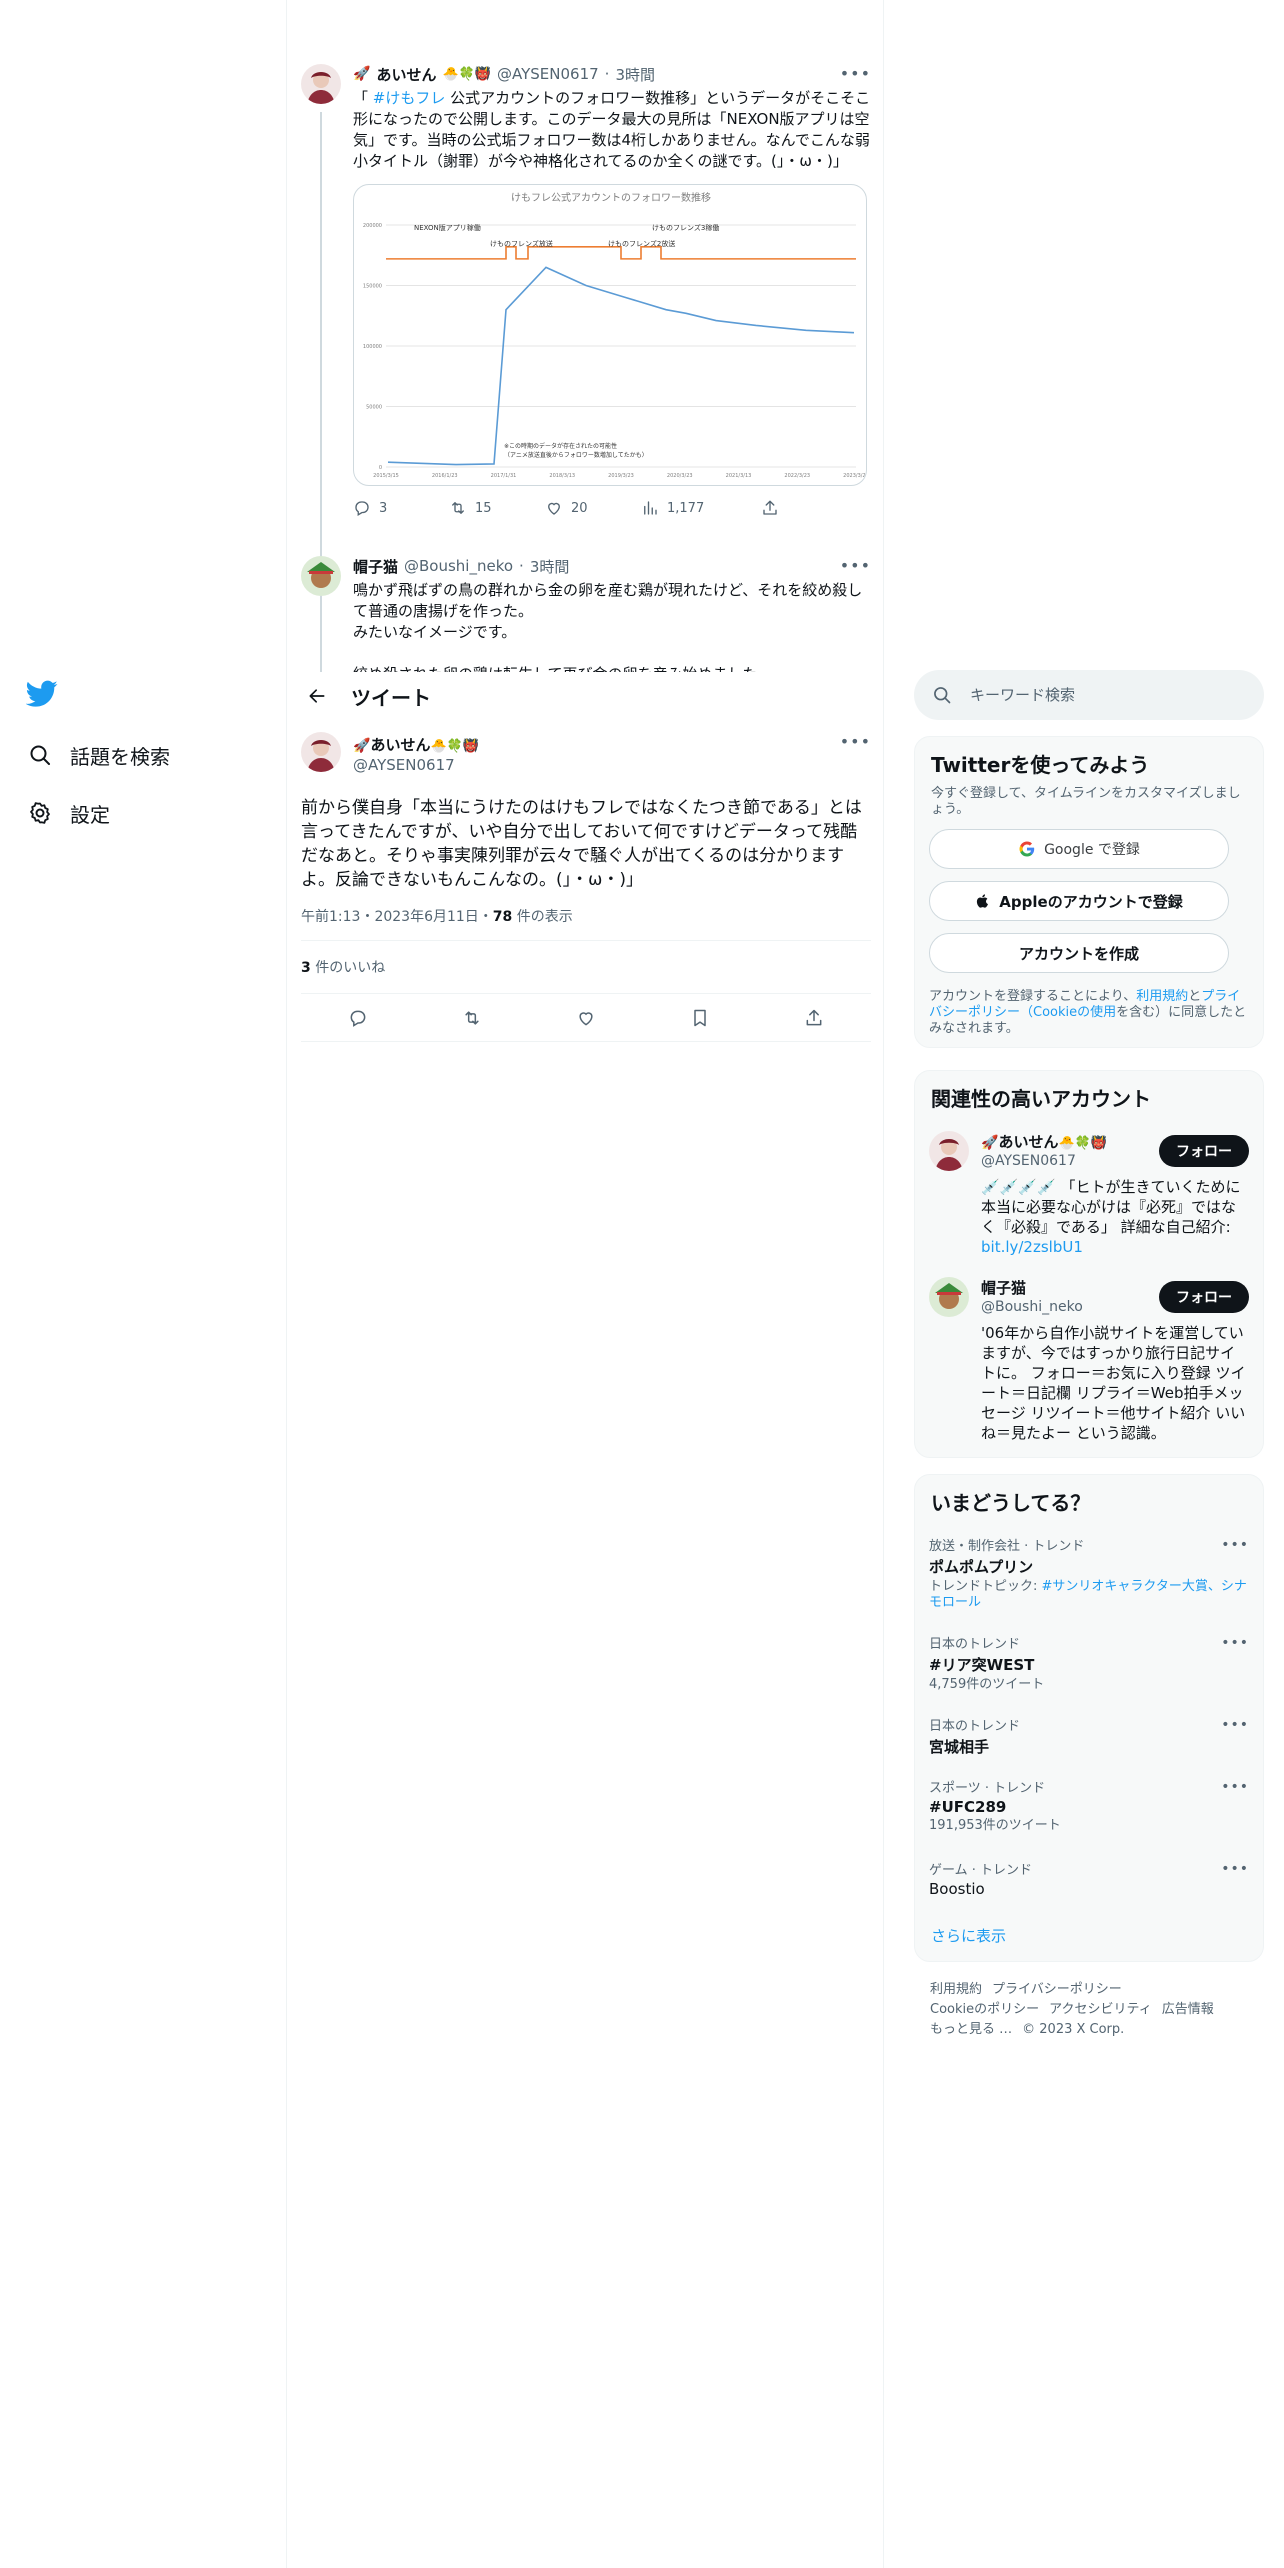  Describe the element at coordinates (995, 1825) in the screenshot. I see `trend-tweet-count: 191,953件のツイート` at that location.